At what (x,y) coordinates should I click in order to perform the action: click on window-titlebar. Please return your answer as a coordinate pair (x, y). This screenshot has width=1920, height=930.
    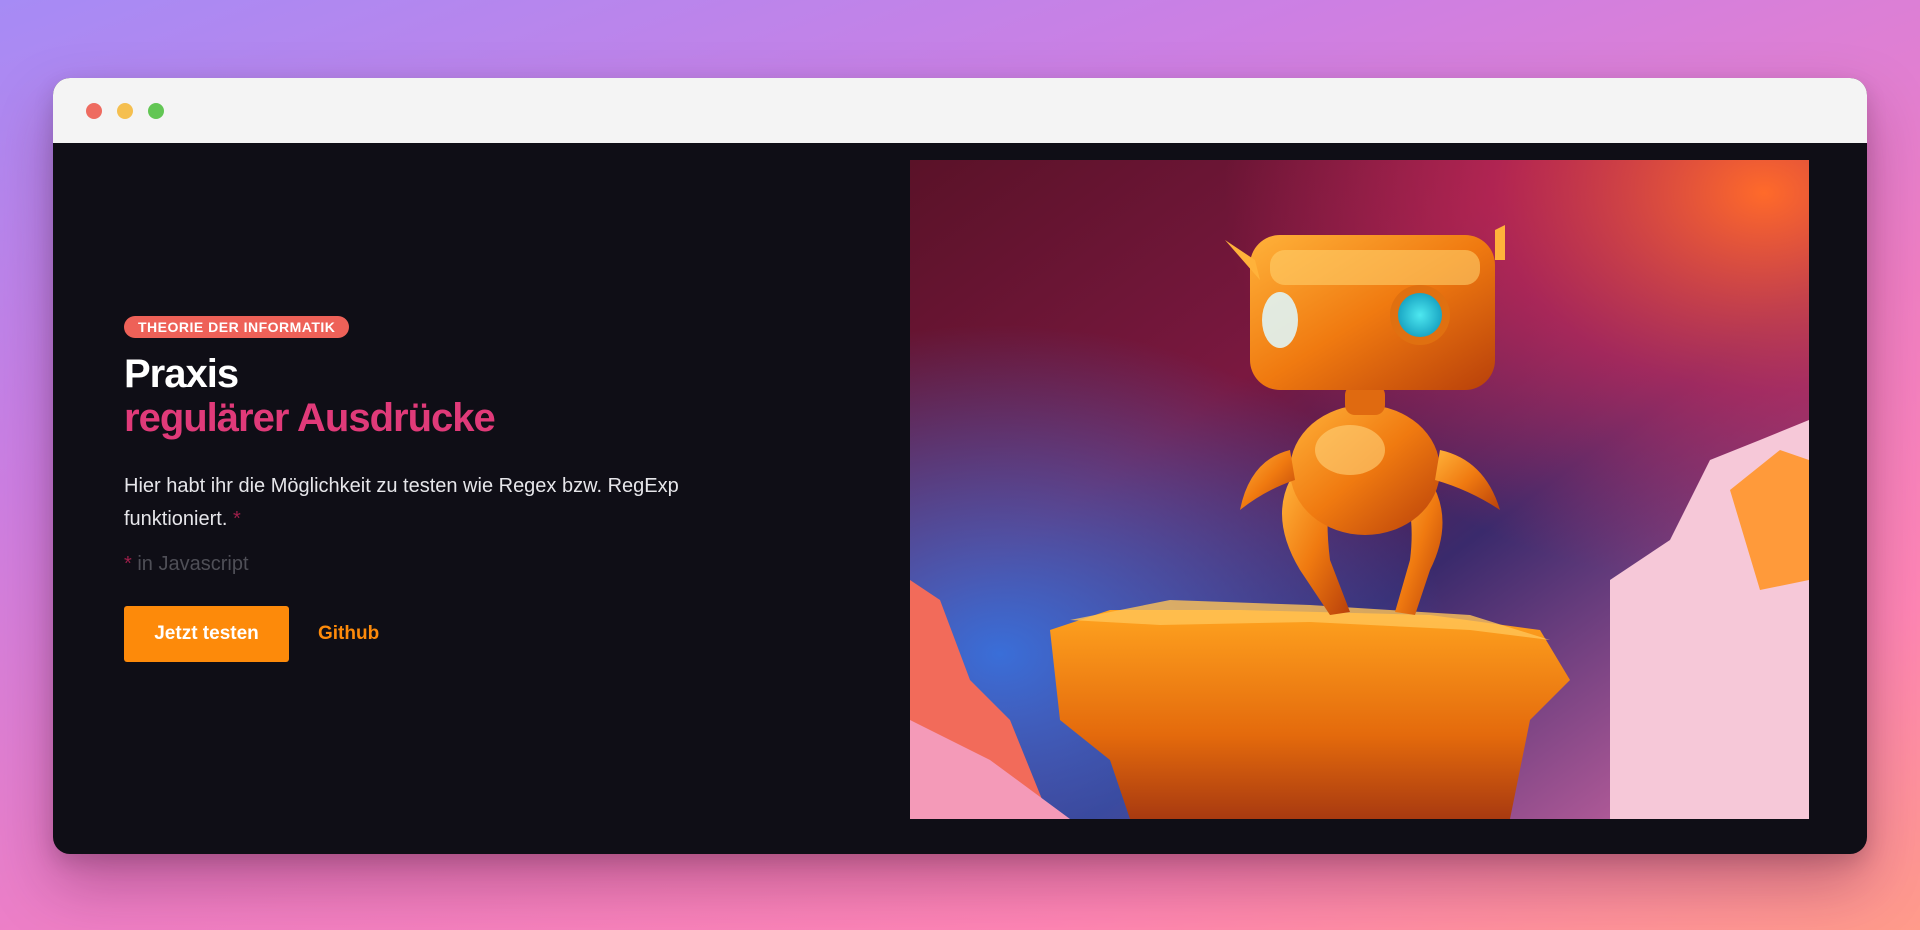
    Looking at the image, I should click on (960, 110).